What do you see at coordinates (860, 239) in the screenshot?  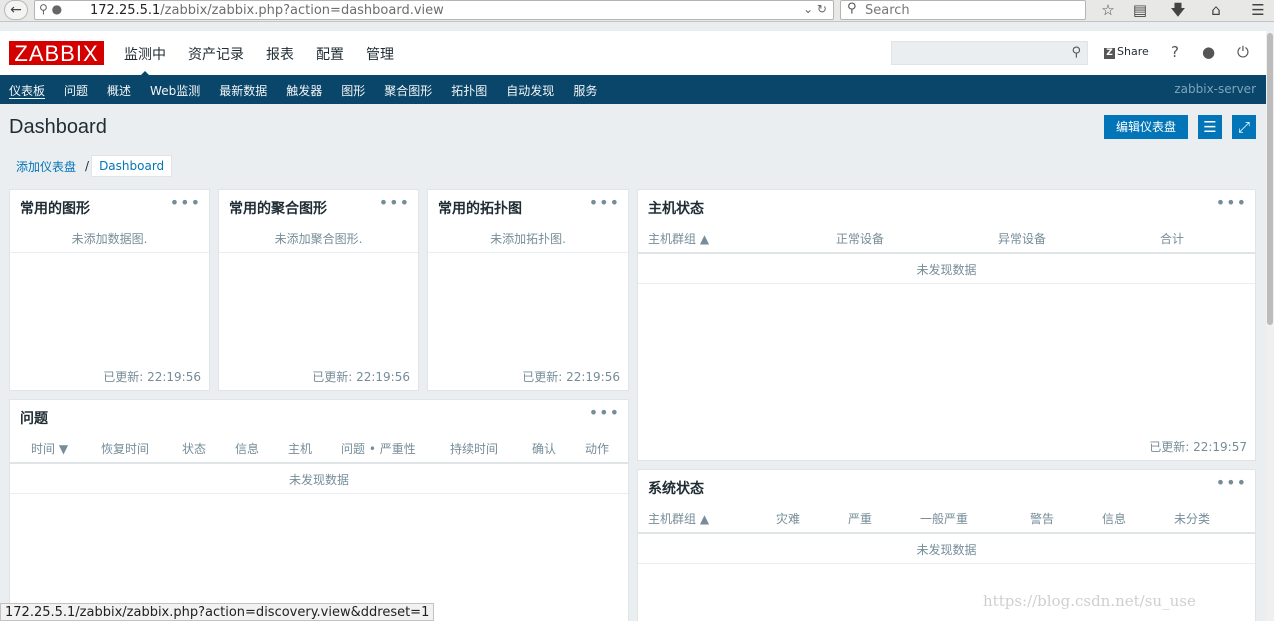 I see `column-header-ok: 正常设备` at bounding box center [860, 239].